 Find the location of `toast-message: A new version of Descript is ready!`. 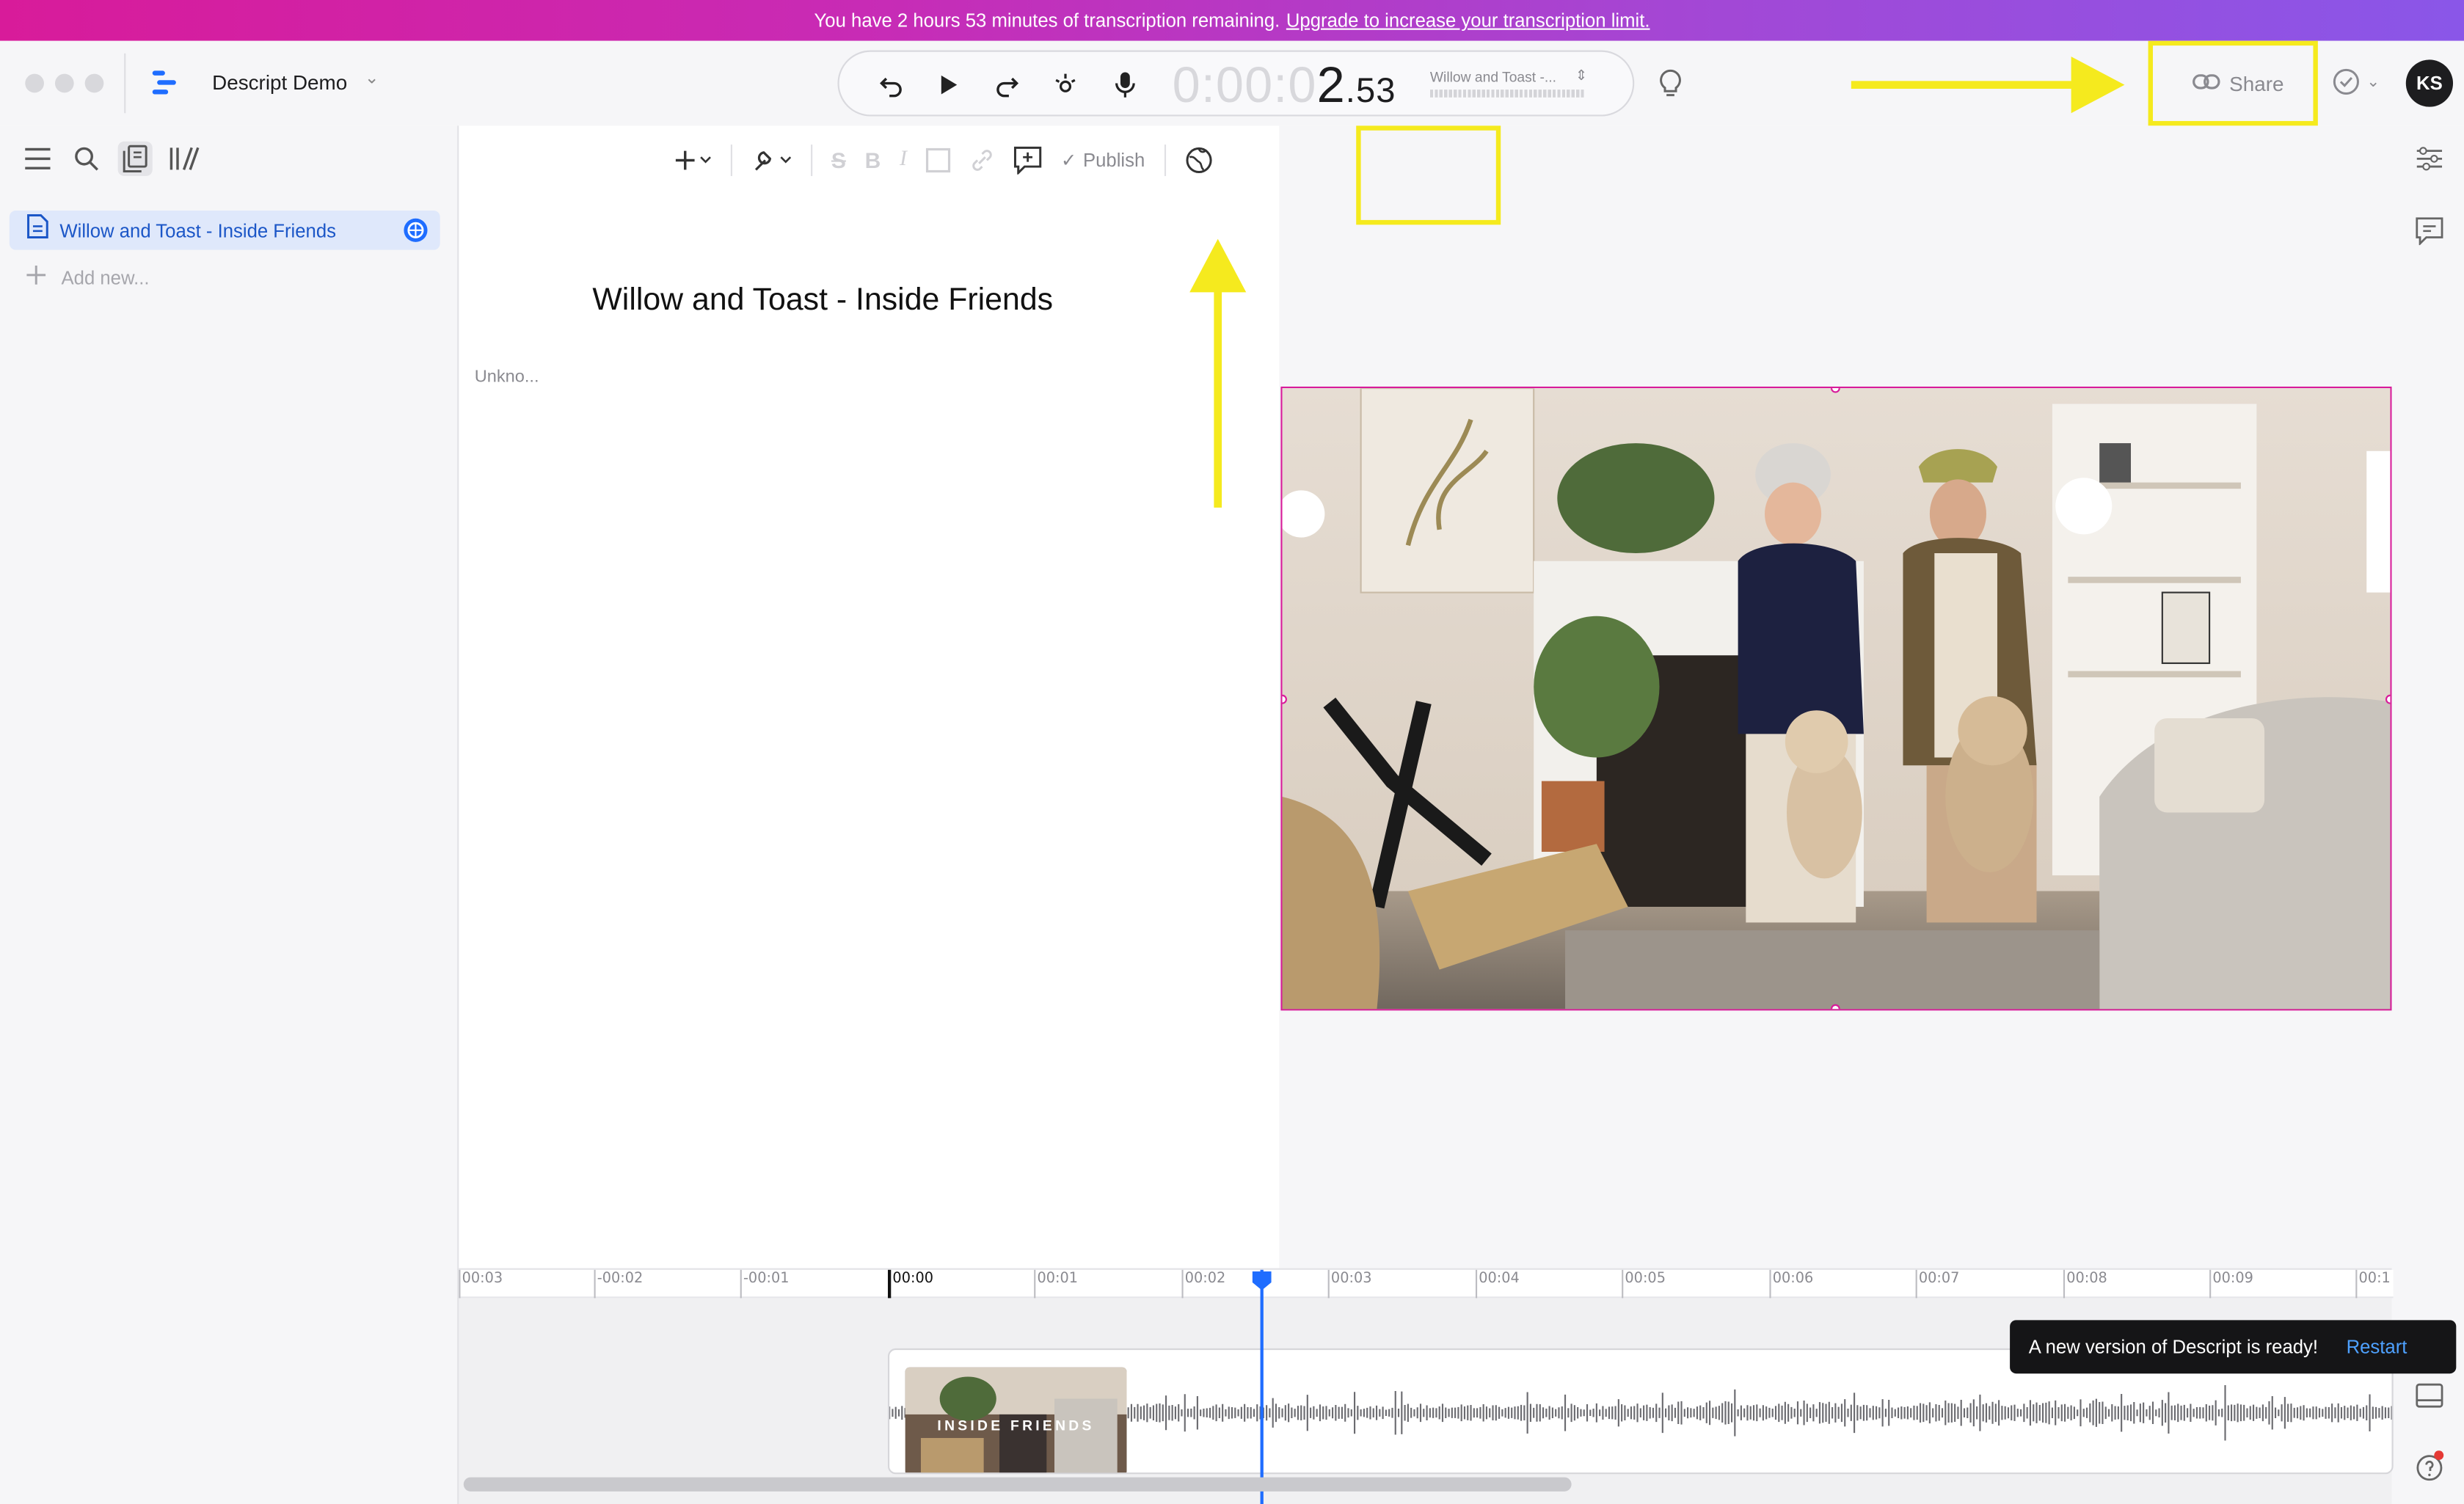

toast-message: A new version of Descript is ready! is located at coordinates (2173, 1346).